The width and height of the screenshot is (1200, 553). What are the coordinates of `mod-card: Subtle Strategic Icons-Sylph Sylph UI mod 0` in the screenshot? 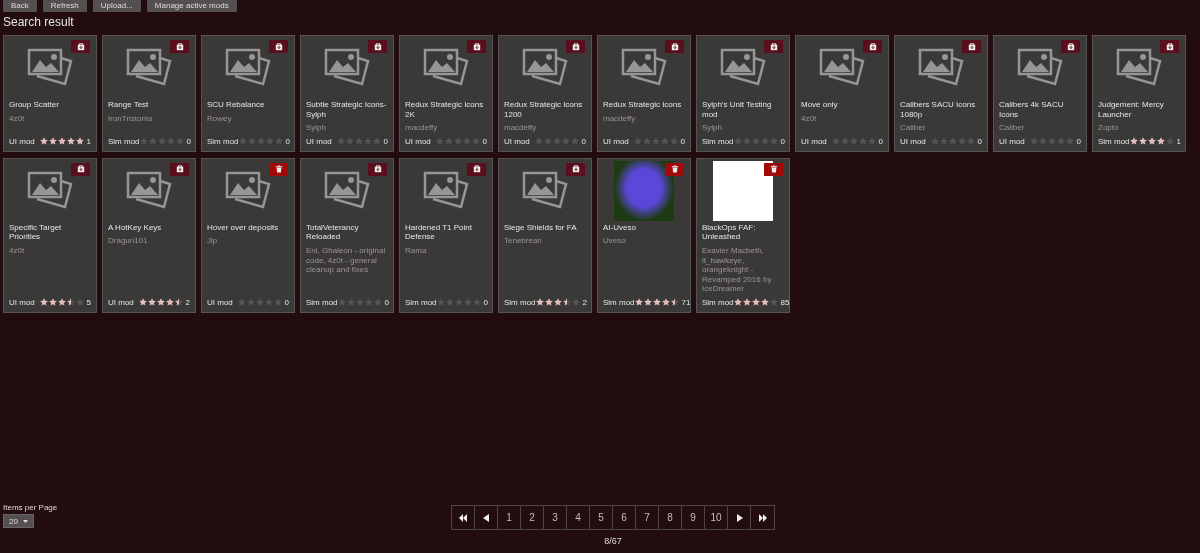 It's located at (347, 93).